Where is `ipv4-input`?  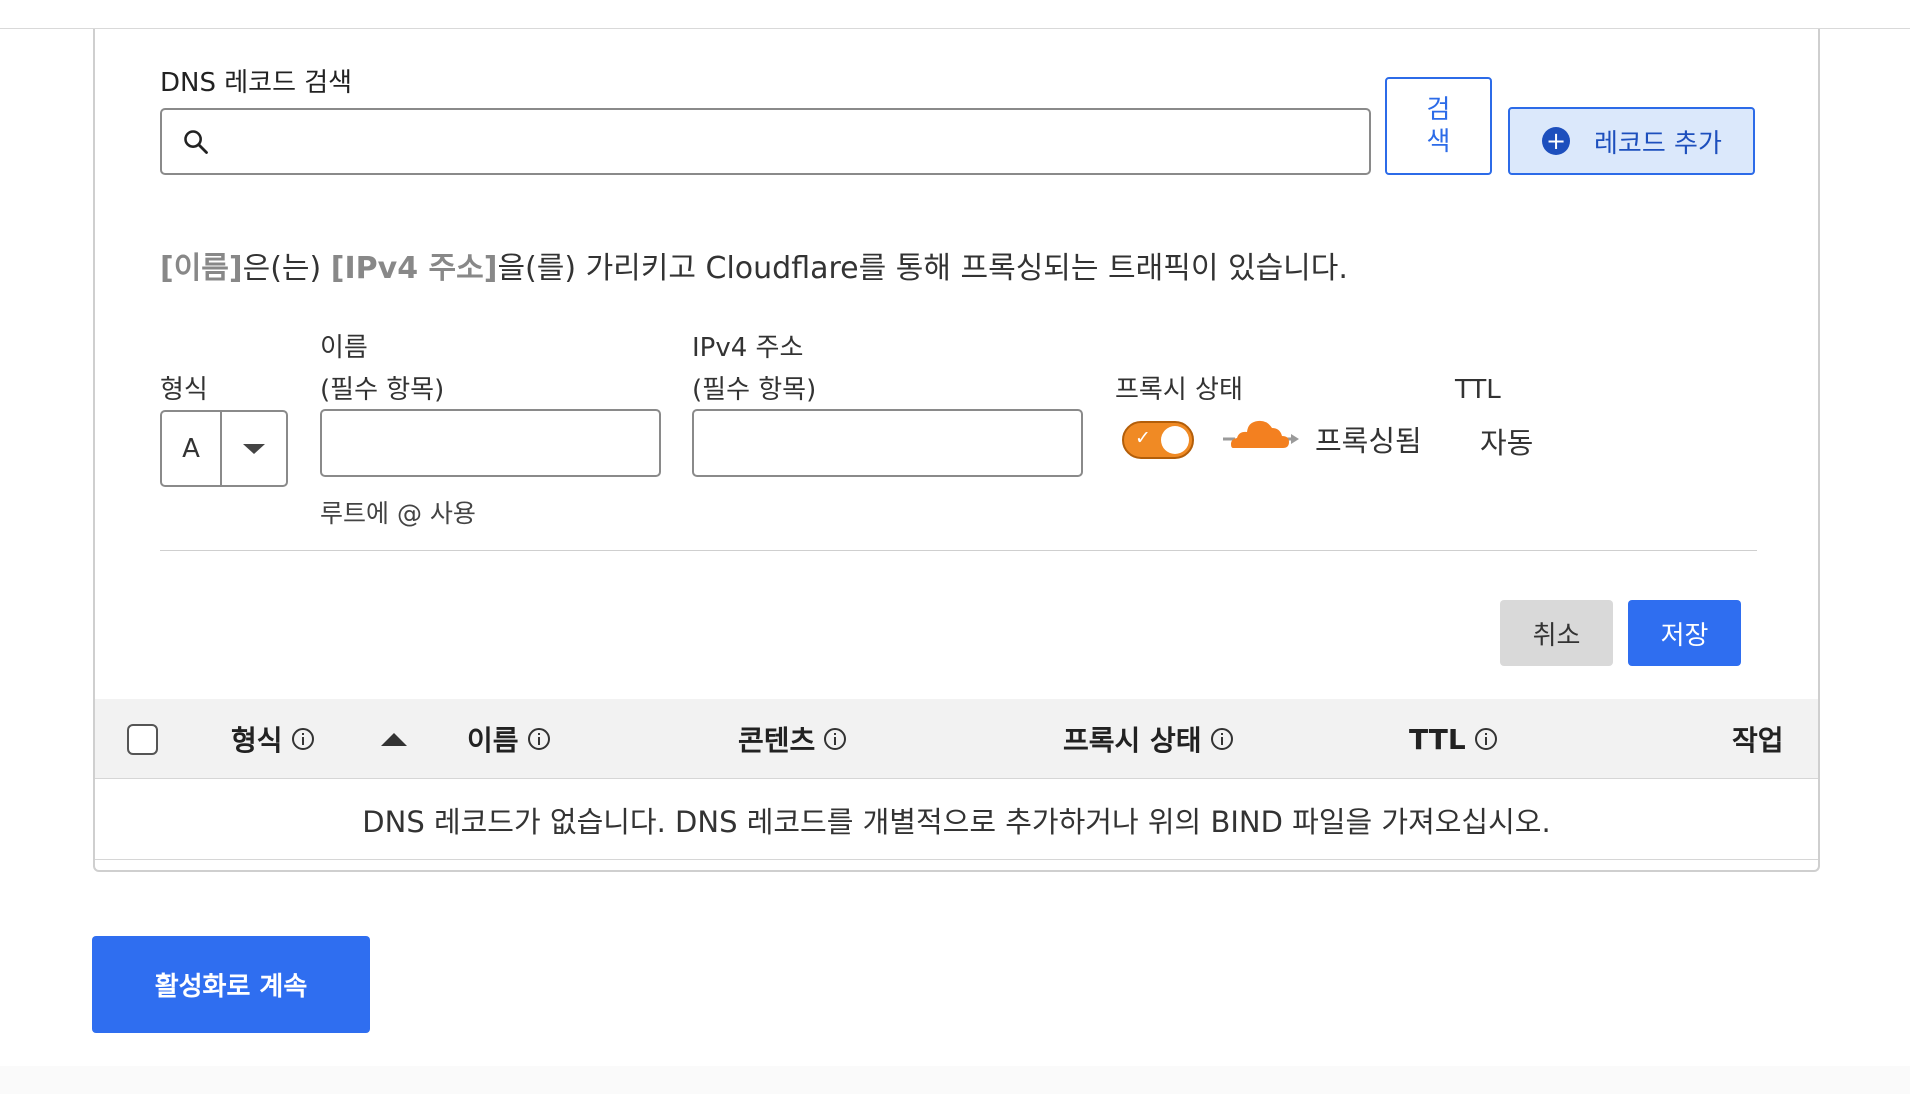 ipv4-input is located at coordinates (887, 443).